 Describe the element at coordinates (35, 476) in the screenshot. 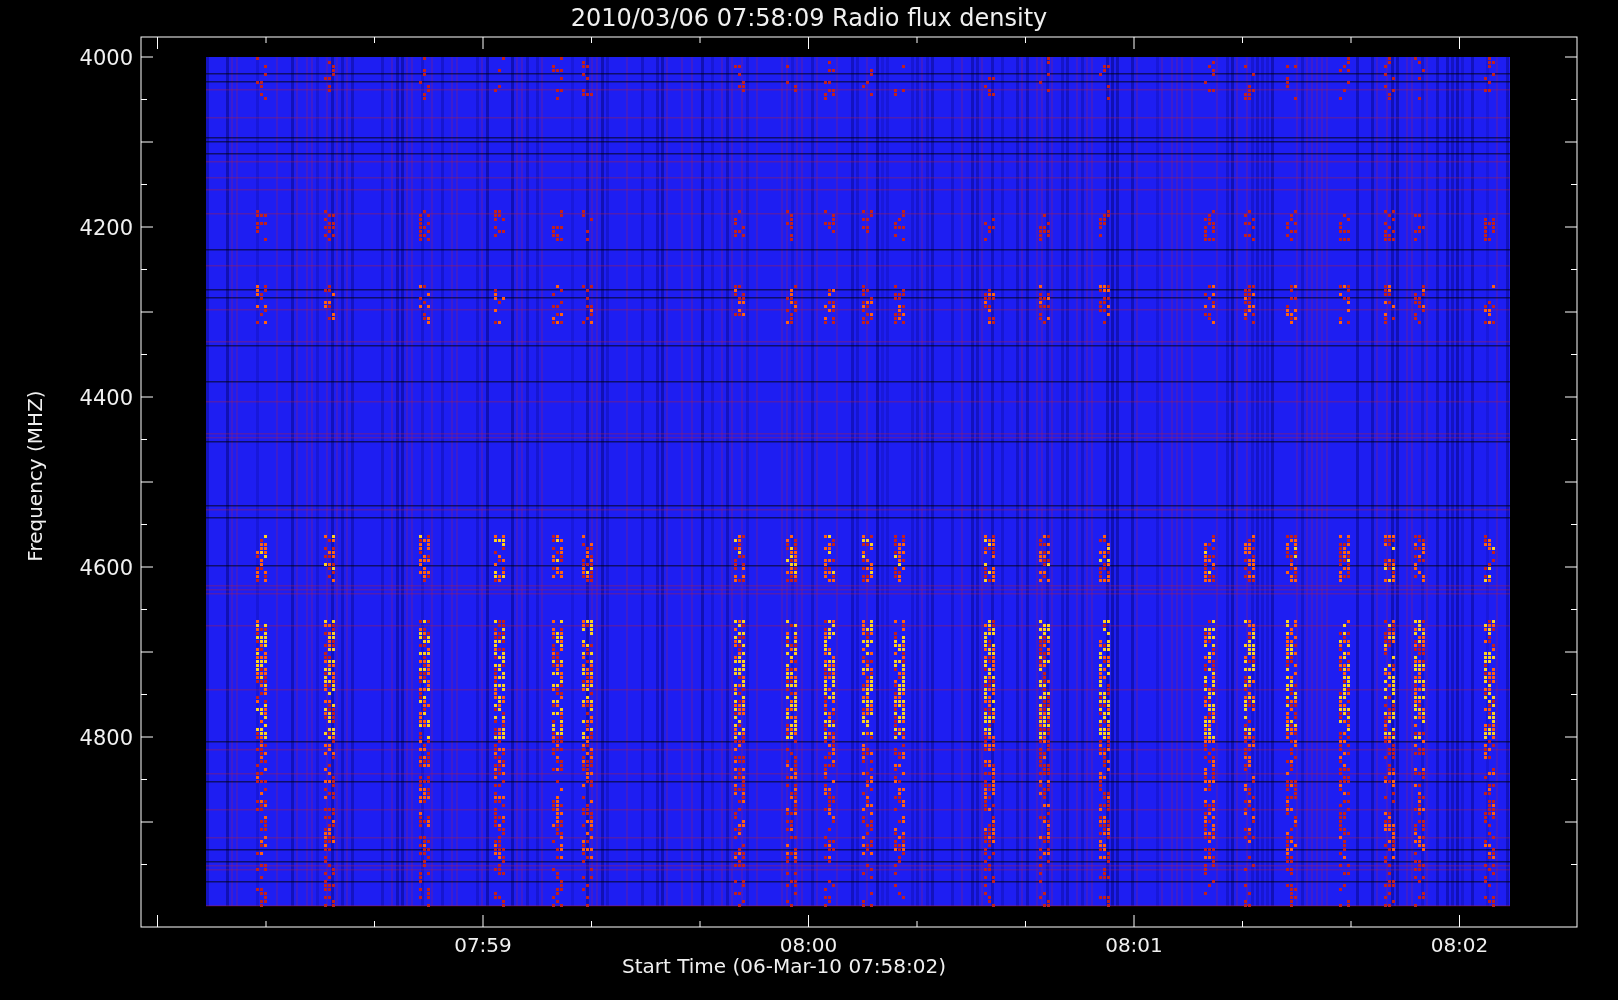

I see `y-axis-label: Frequency (MHZ)` at that location.